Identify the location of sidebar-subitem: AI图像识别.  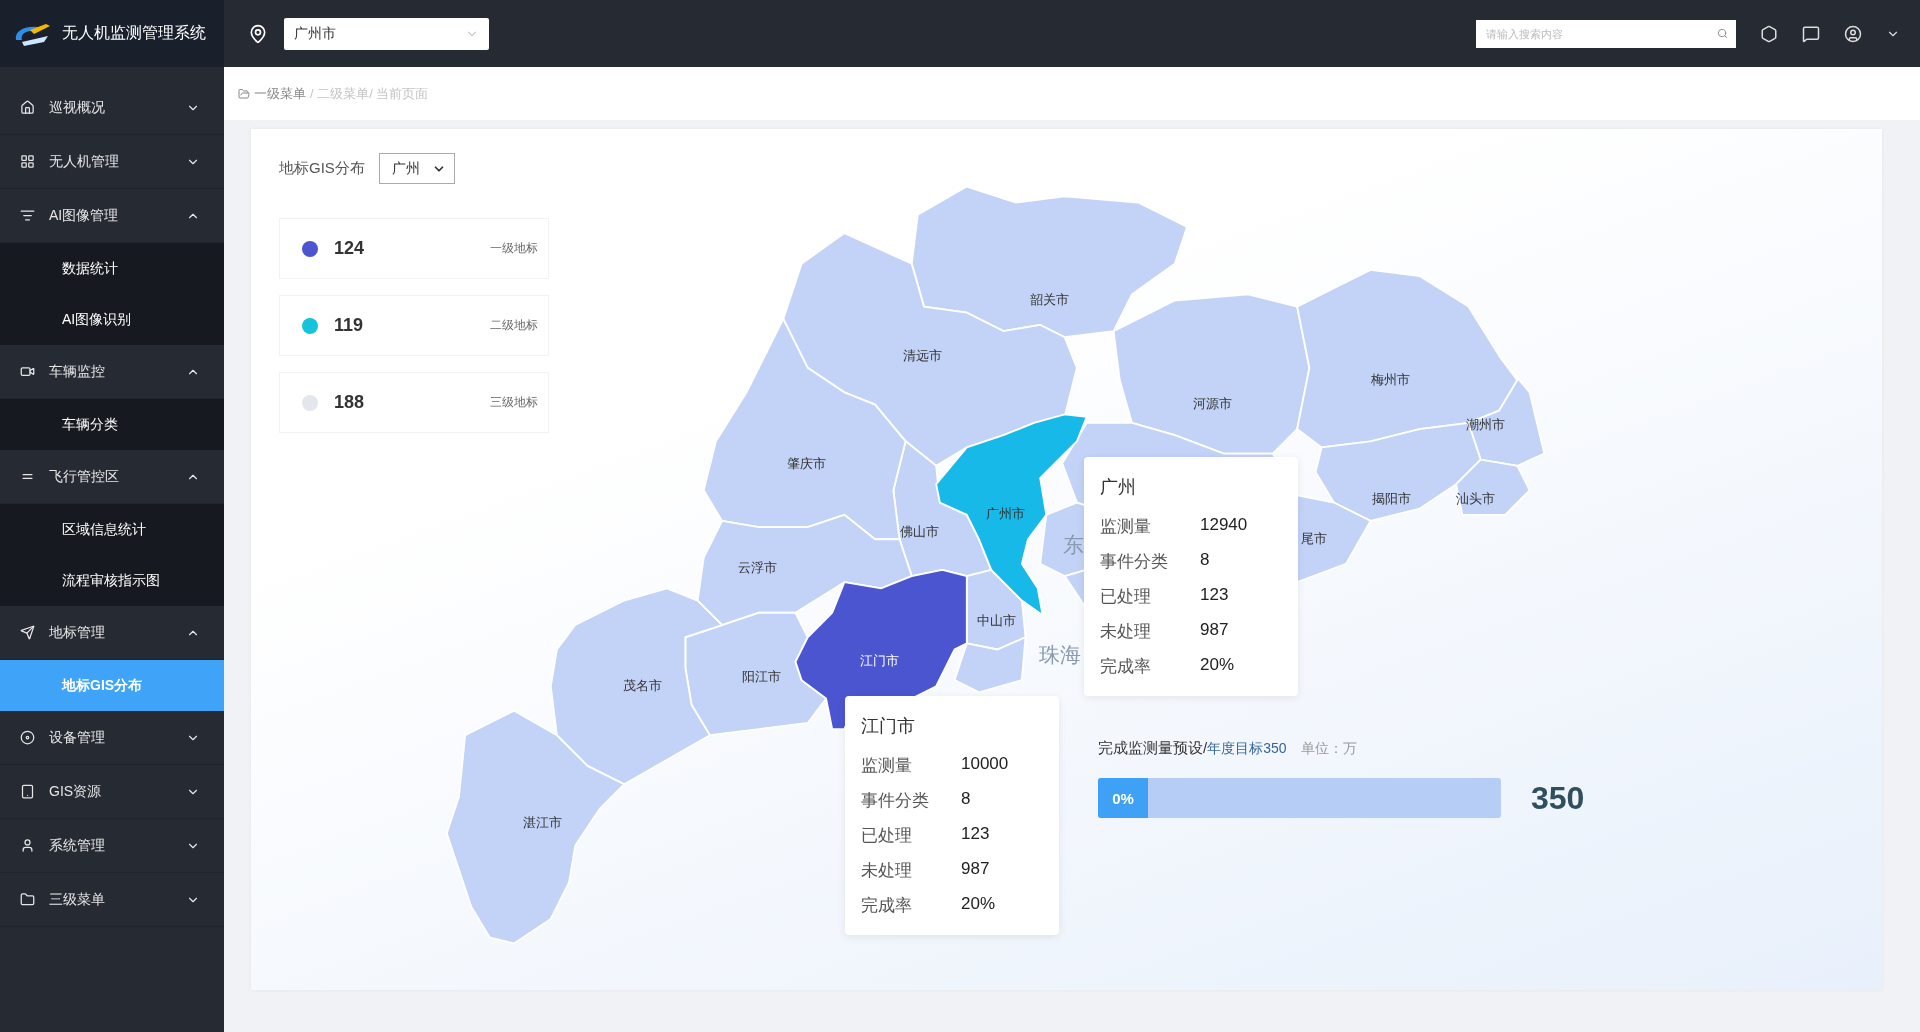
(112, 319).